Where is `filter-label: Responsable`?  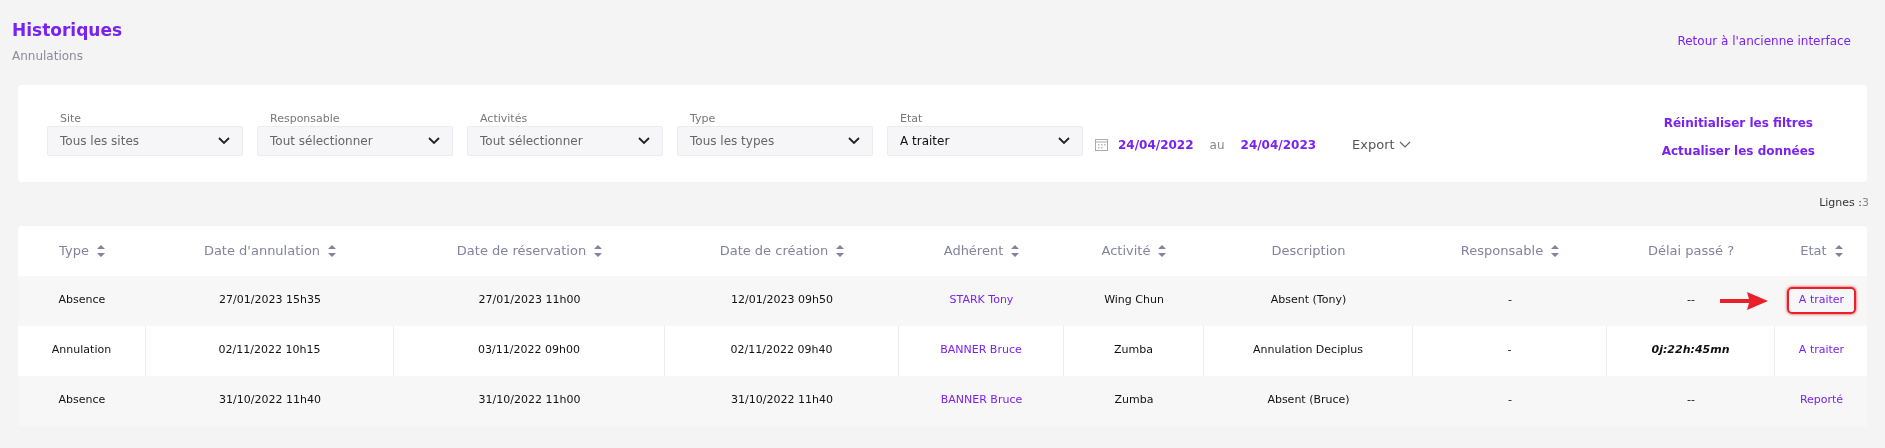 filter-label: Responsable is located at coordinates (305, 118).